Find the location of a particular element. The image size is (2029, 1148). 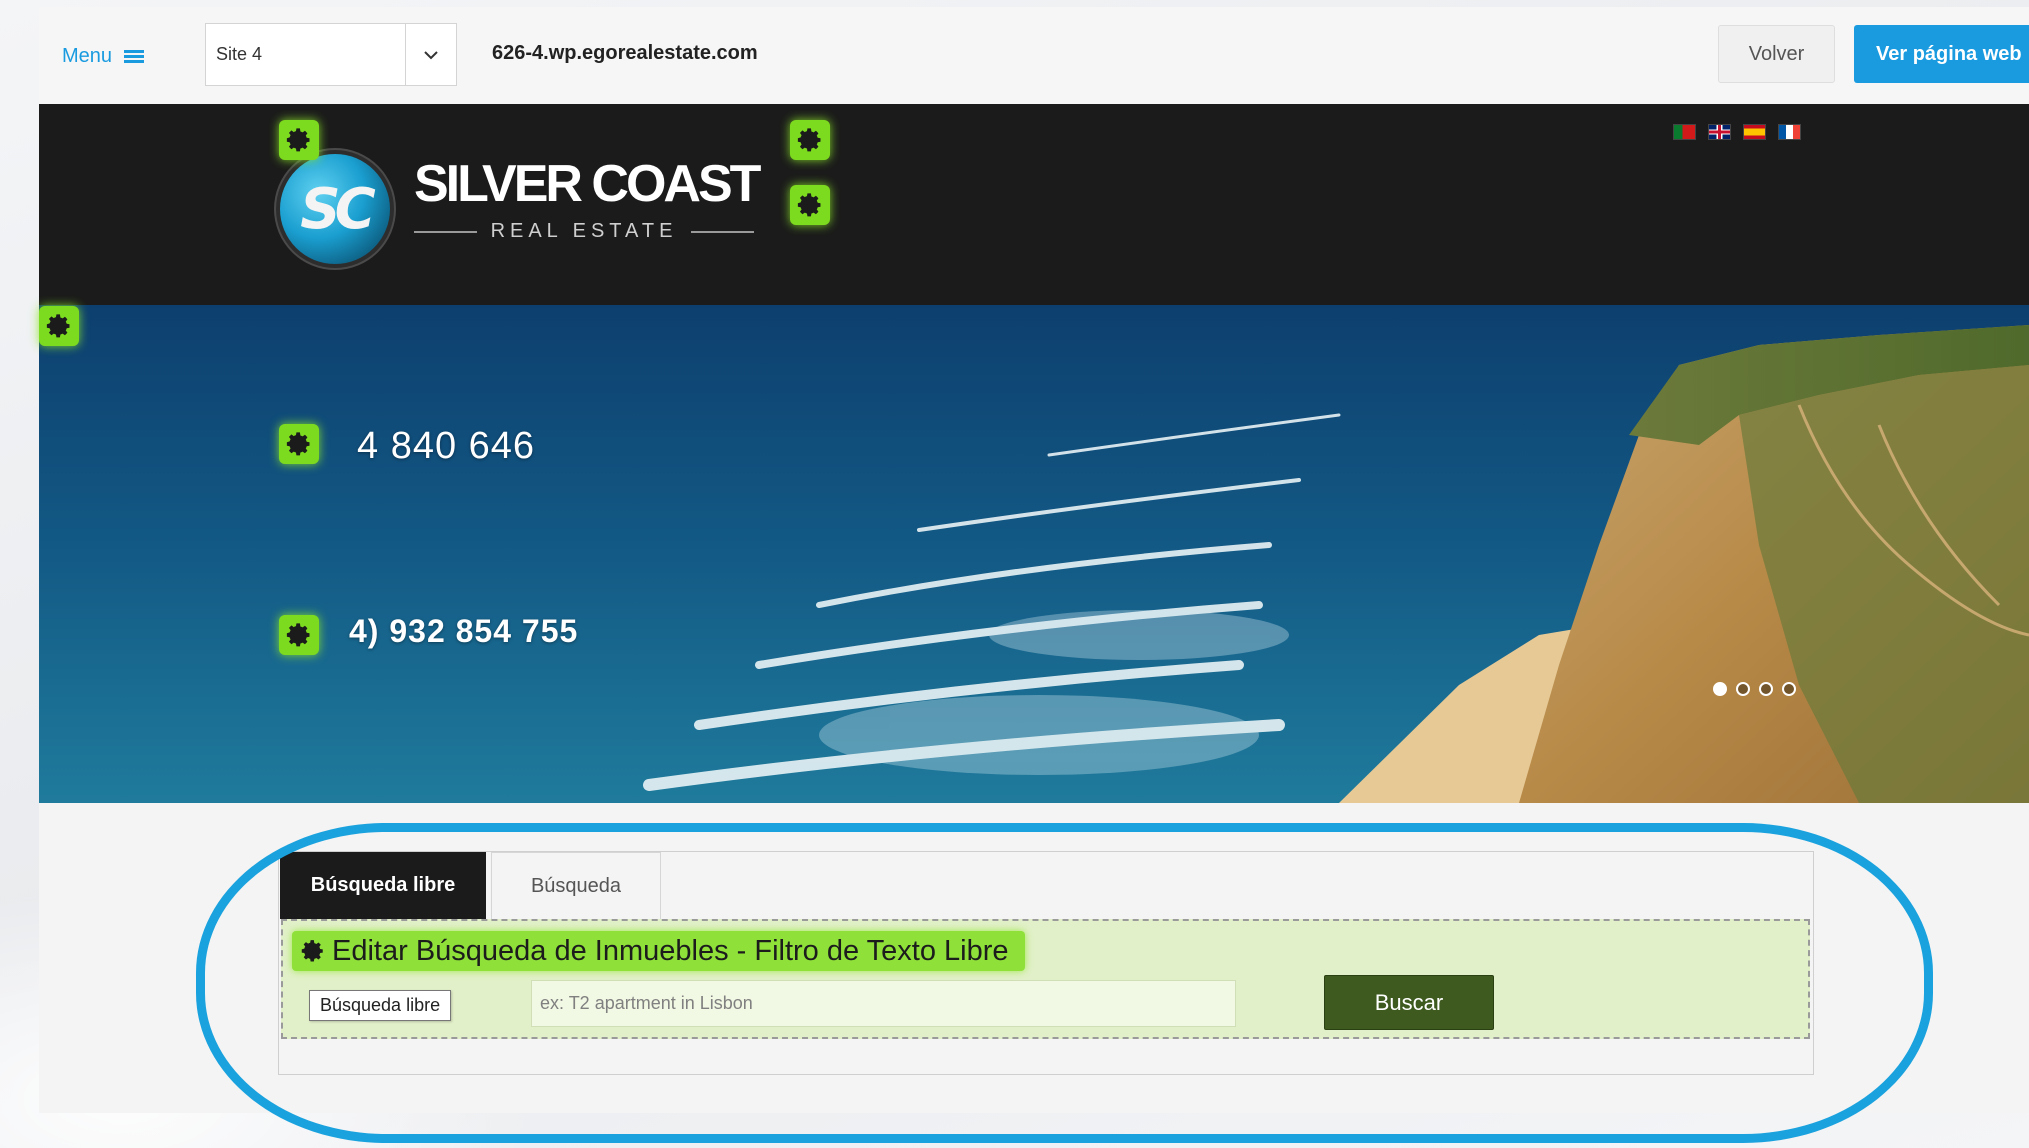

logo-subtitle-row: REAL ESTATE is located at coordinates (584, 231).